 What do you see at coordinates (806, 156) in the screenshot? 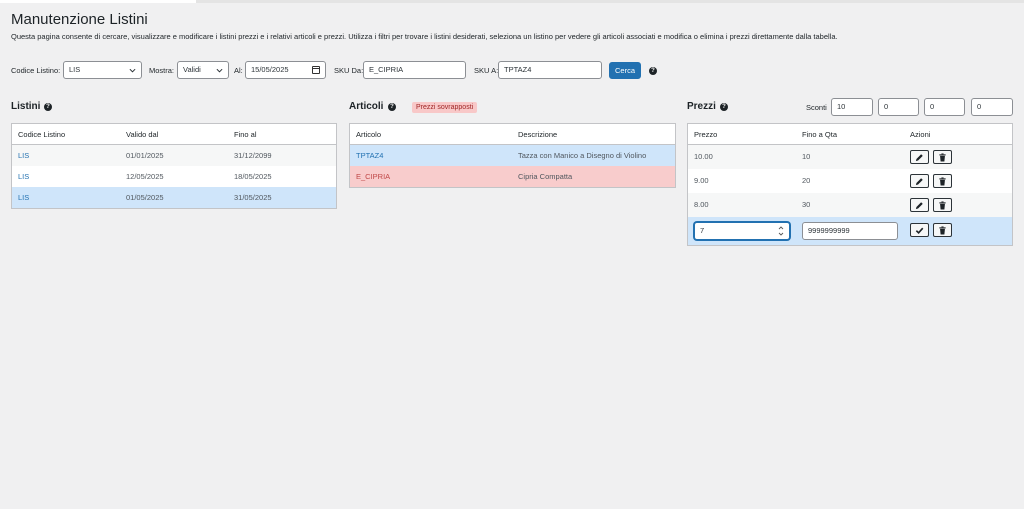
I see `qta-cell: 10` at bounding box center [806, 156].